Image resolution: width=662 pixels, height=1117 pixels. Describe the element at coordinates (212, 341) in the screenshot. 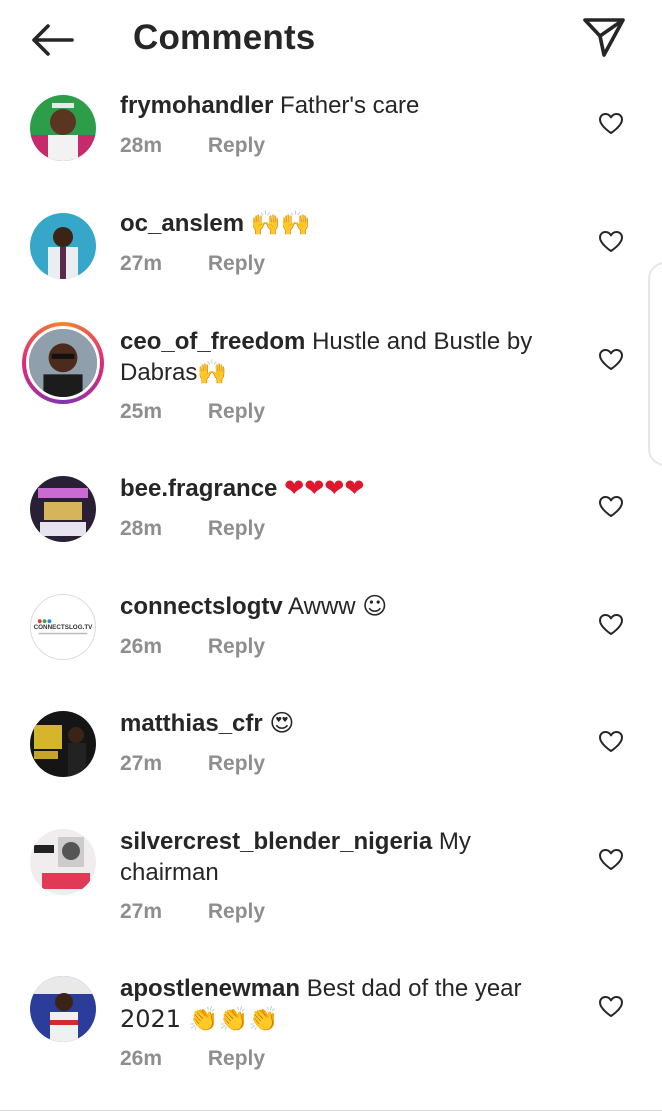

I see `comment-username: ceo_of_freedom` at that location.